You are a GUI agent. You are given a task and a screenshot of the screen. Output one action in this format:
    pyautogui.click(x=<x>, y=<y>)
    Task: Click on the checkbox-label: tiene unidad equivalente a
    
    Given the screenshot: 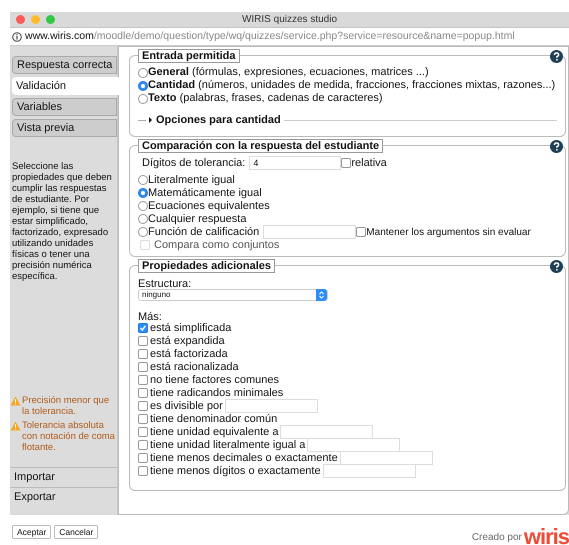 What is the action you would take?
    pyautogui.click(x=214, y=432)
    